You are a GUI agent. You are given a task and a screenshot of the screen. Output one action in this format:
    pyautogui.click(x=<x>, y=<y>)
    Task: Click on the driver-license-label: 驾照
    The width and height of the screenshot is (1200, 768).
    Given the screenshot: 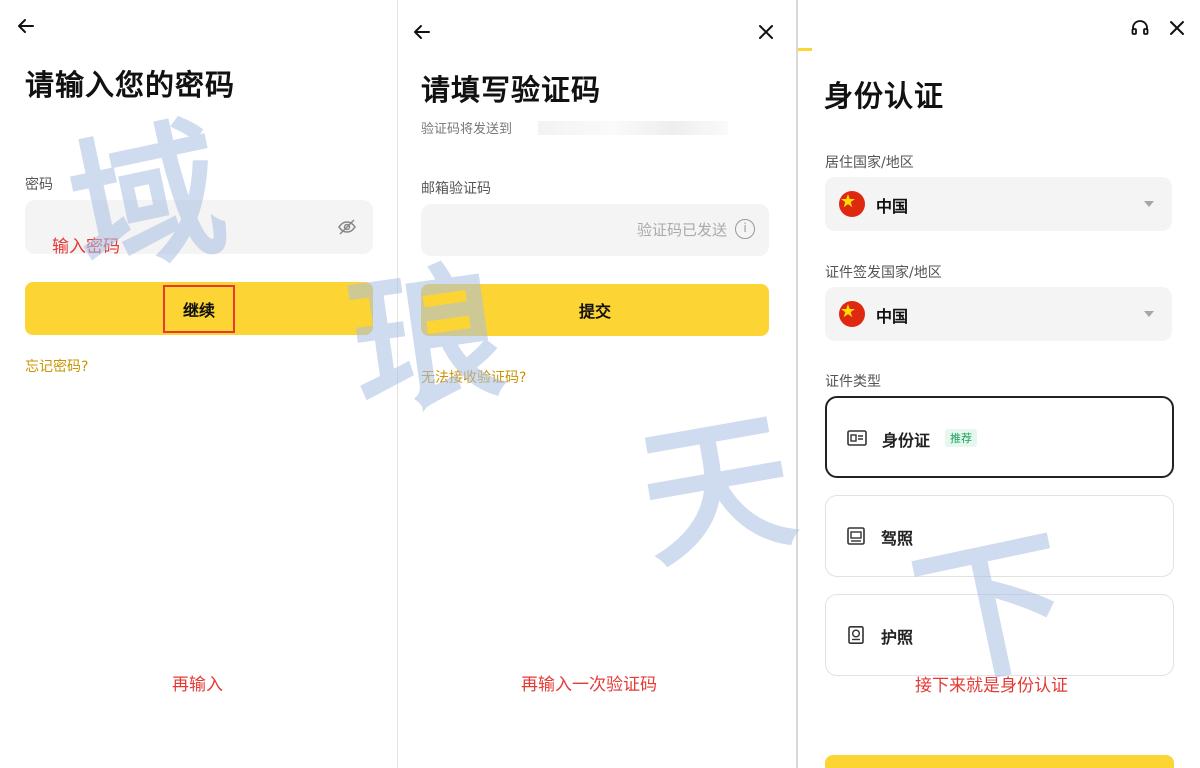 What is the action you would take?
    pyautogui.click(x=897, y=538)
    